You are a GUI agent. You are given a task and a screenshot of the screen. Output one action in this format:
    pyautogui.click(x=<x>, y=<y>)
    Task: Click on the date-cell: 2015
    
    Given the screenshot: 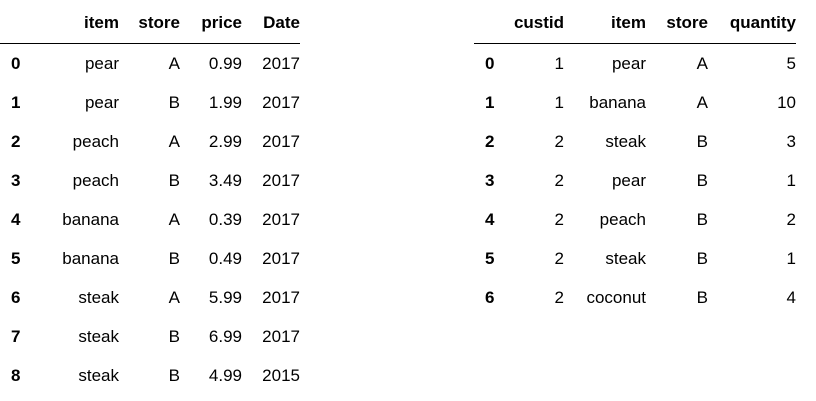 What is the action you would take?
    pyautogui.click(x=281, y=375)
    